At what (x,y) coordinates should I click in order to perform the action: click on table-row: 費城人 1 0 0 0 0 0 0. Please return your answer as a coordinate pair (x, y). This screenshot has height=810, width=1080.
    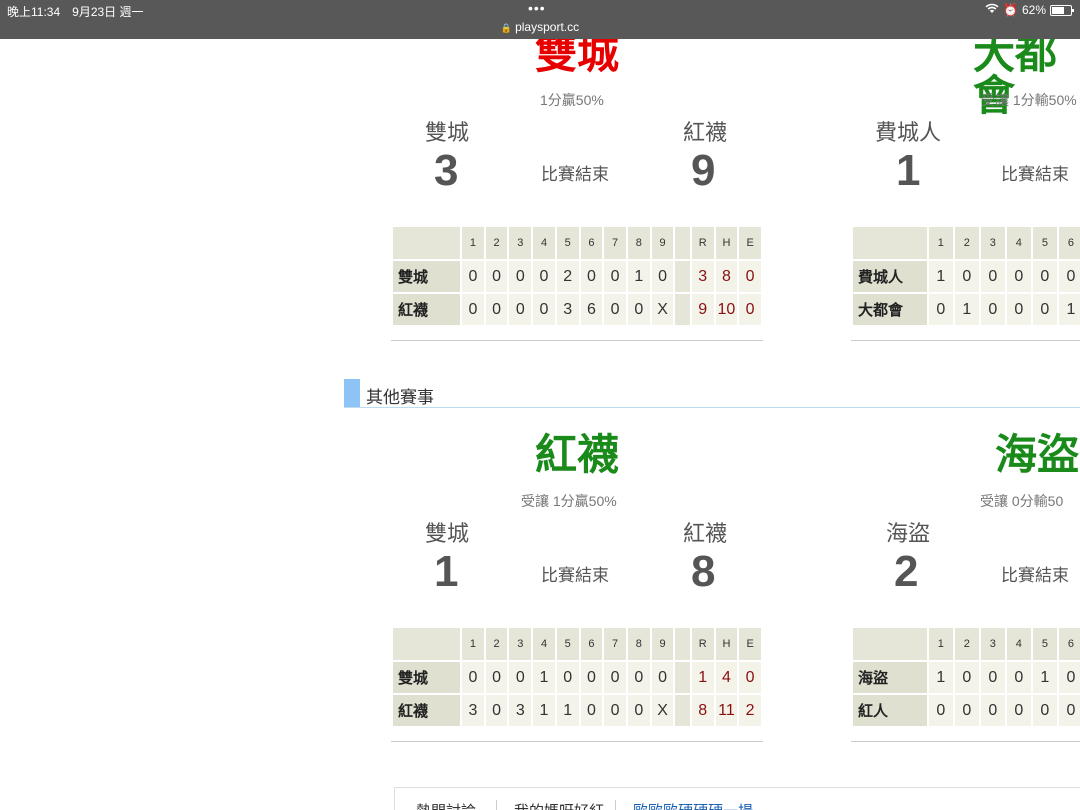
    Looking at the image, I should click on (965, 276).